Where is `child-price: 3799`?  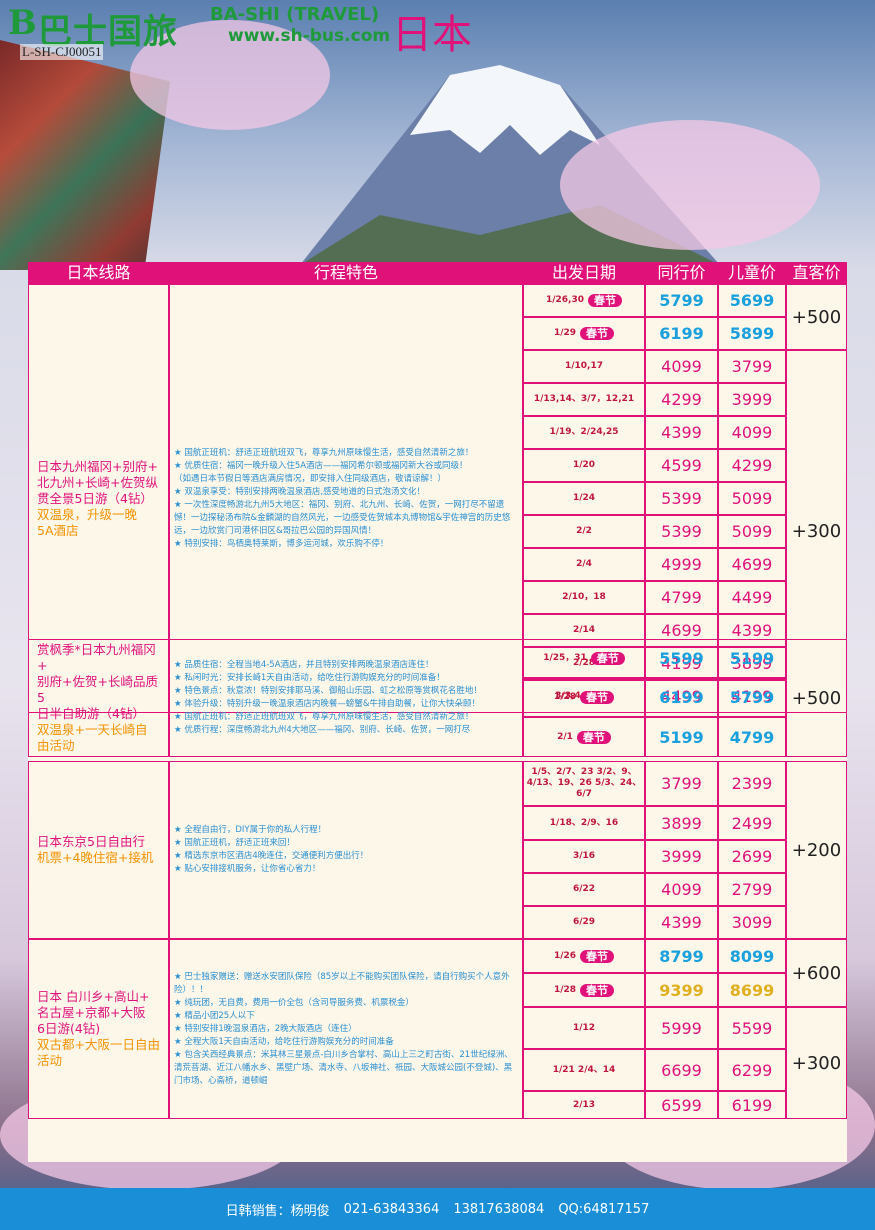
child-price: 3799 is located at coordinates (752, 366).